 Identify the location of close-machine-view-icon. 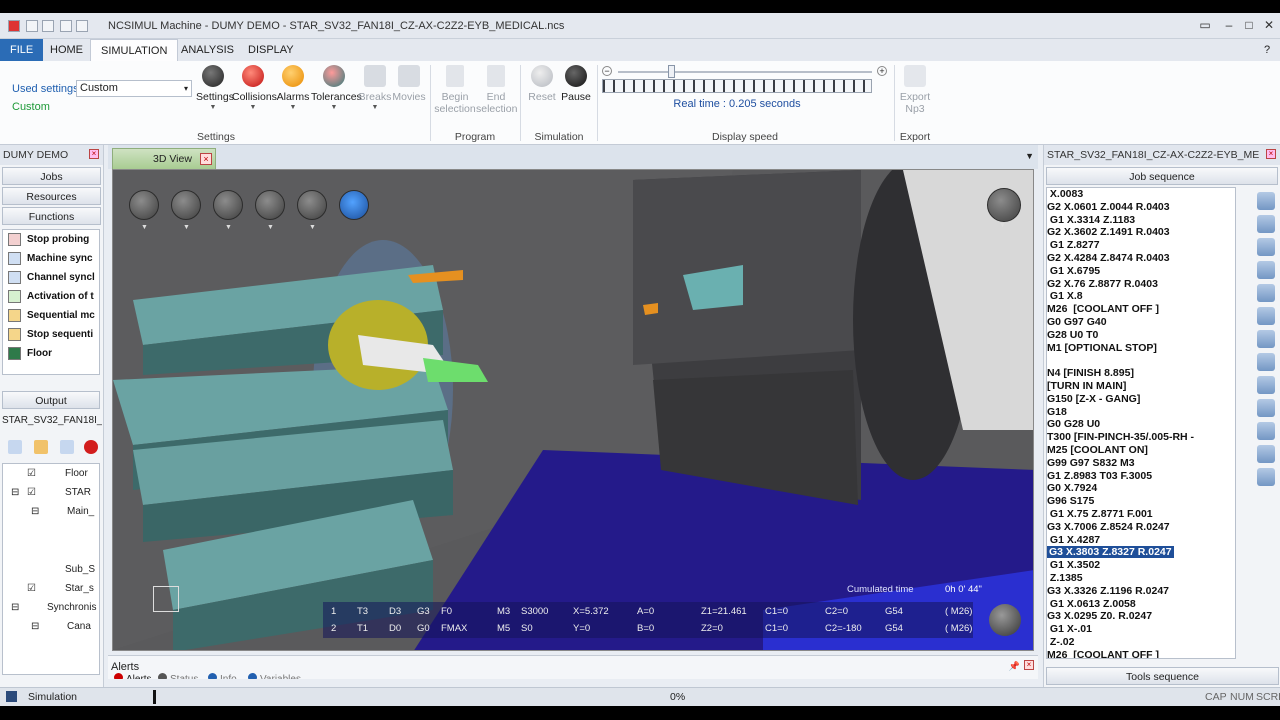
(1005, 620).